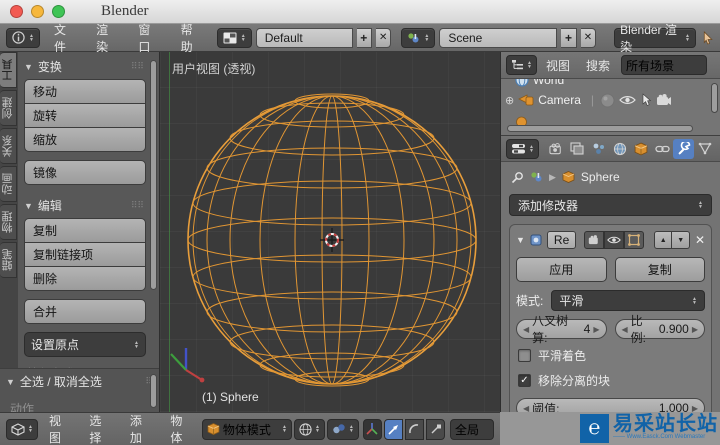 Image resolution: width=720 pixels, height=445 pixels. I want to click on remove-disconnected-option: ✓ 移除分离的块, so click(610, 380).